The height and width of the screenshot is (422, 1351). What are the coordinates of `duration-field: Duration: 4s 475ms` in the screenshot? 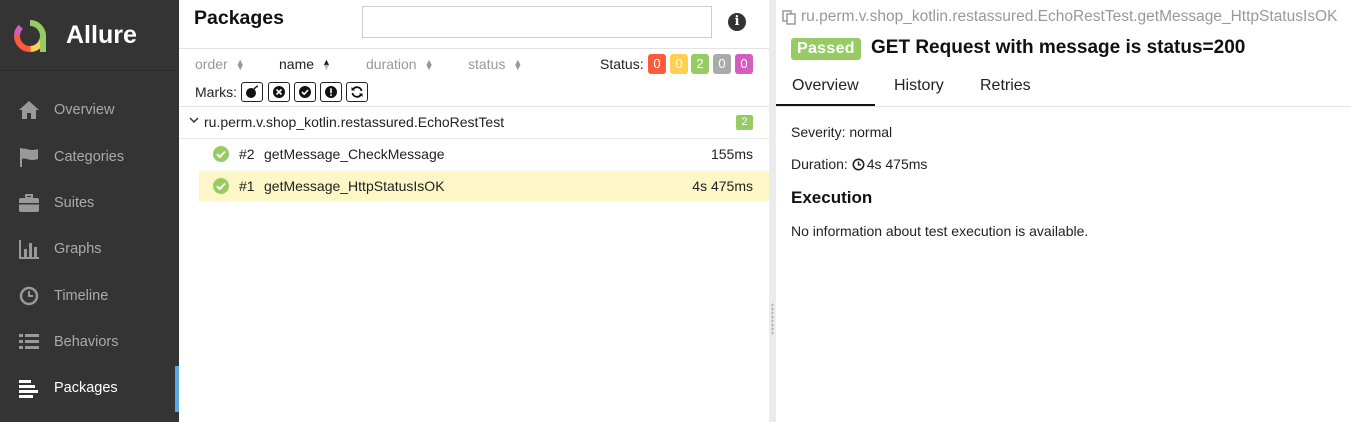 It's located at (859, 164).